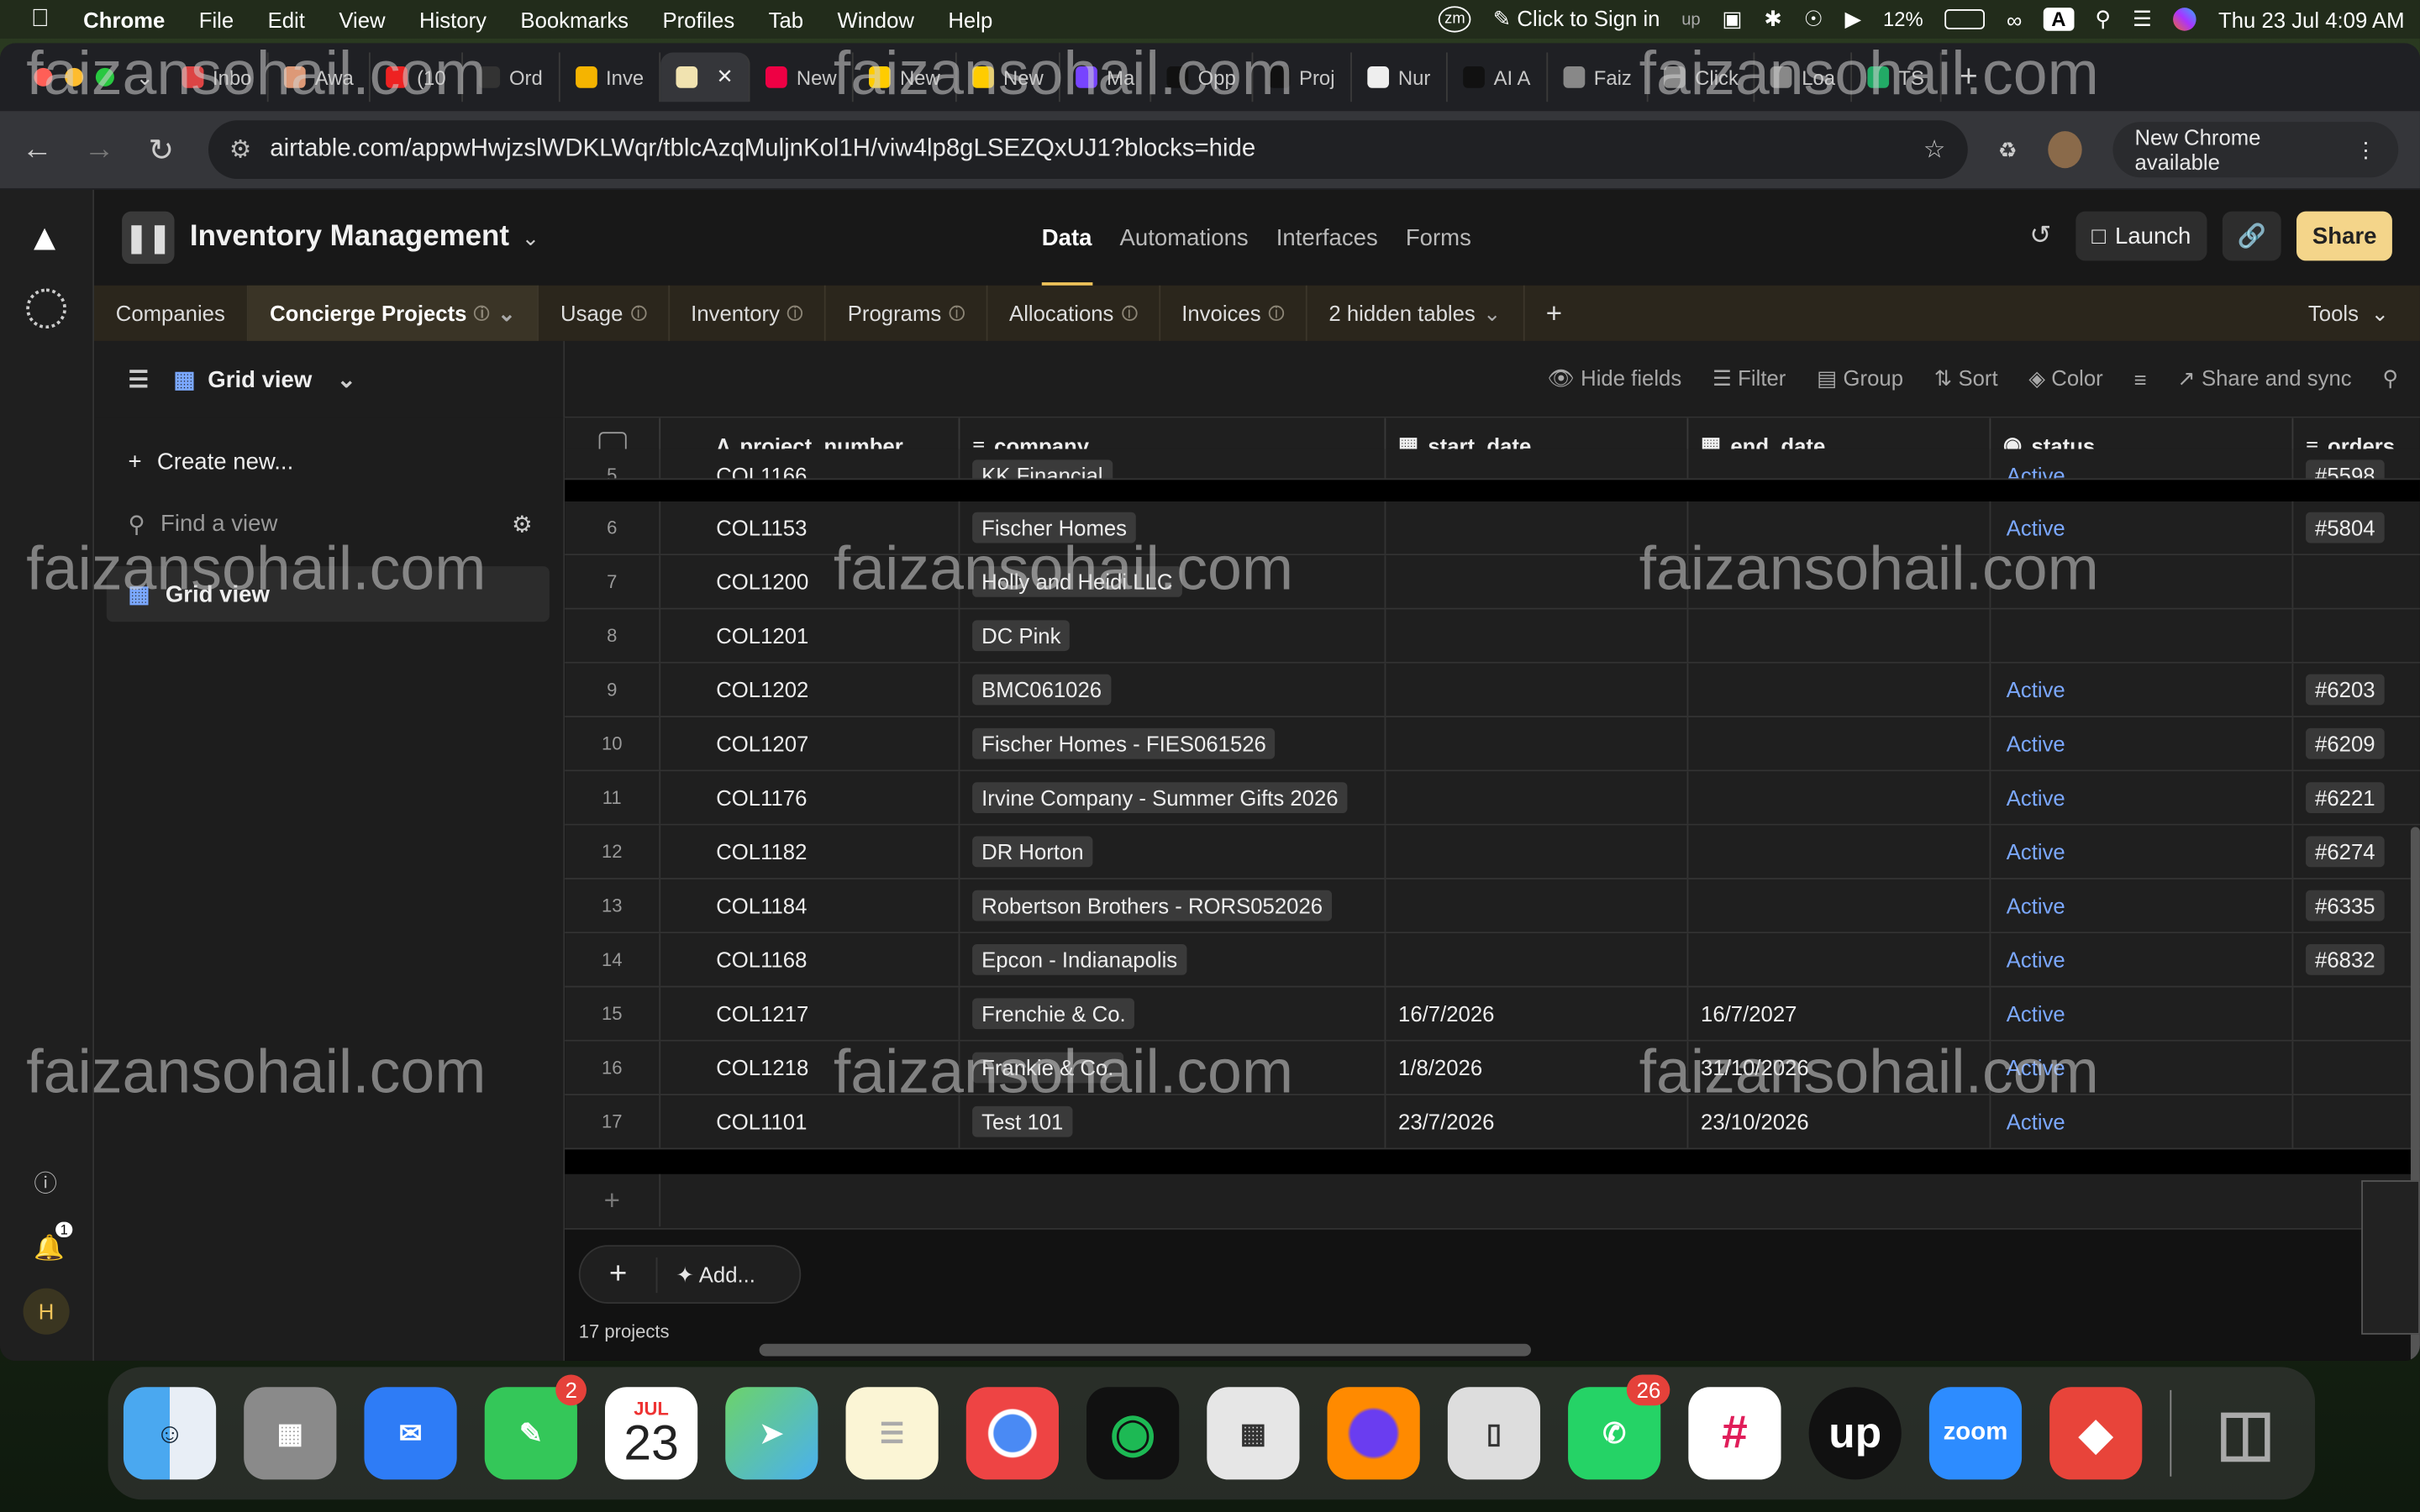 The height and width of the screenshot is (1512, 2420). I want to click on browser-tab: New, so click(802, 77).